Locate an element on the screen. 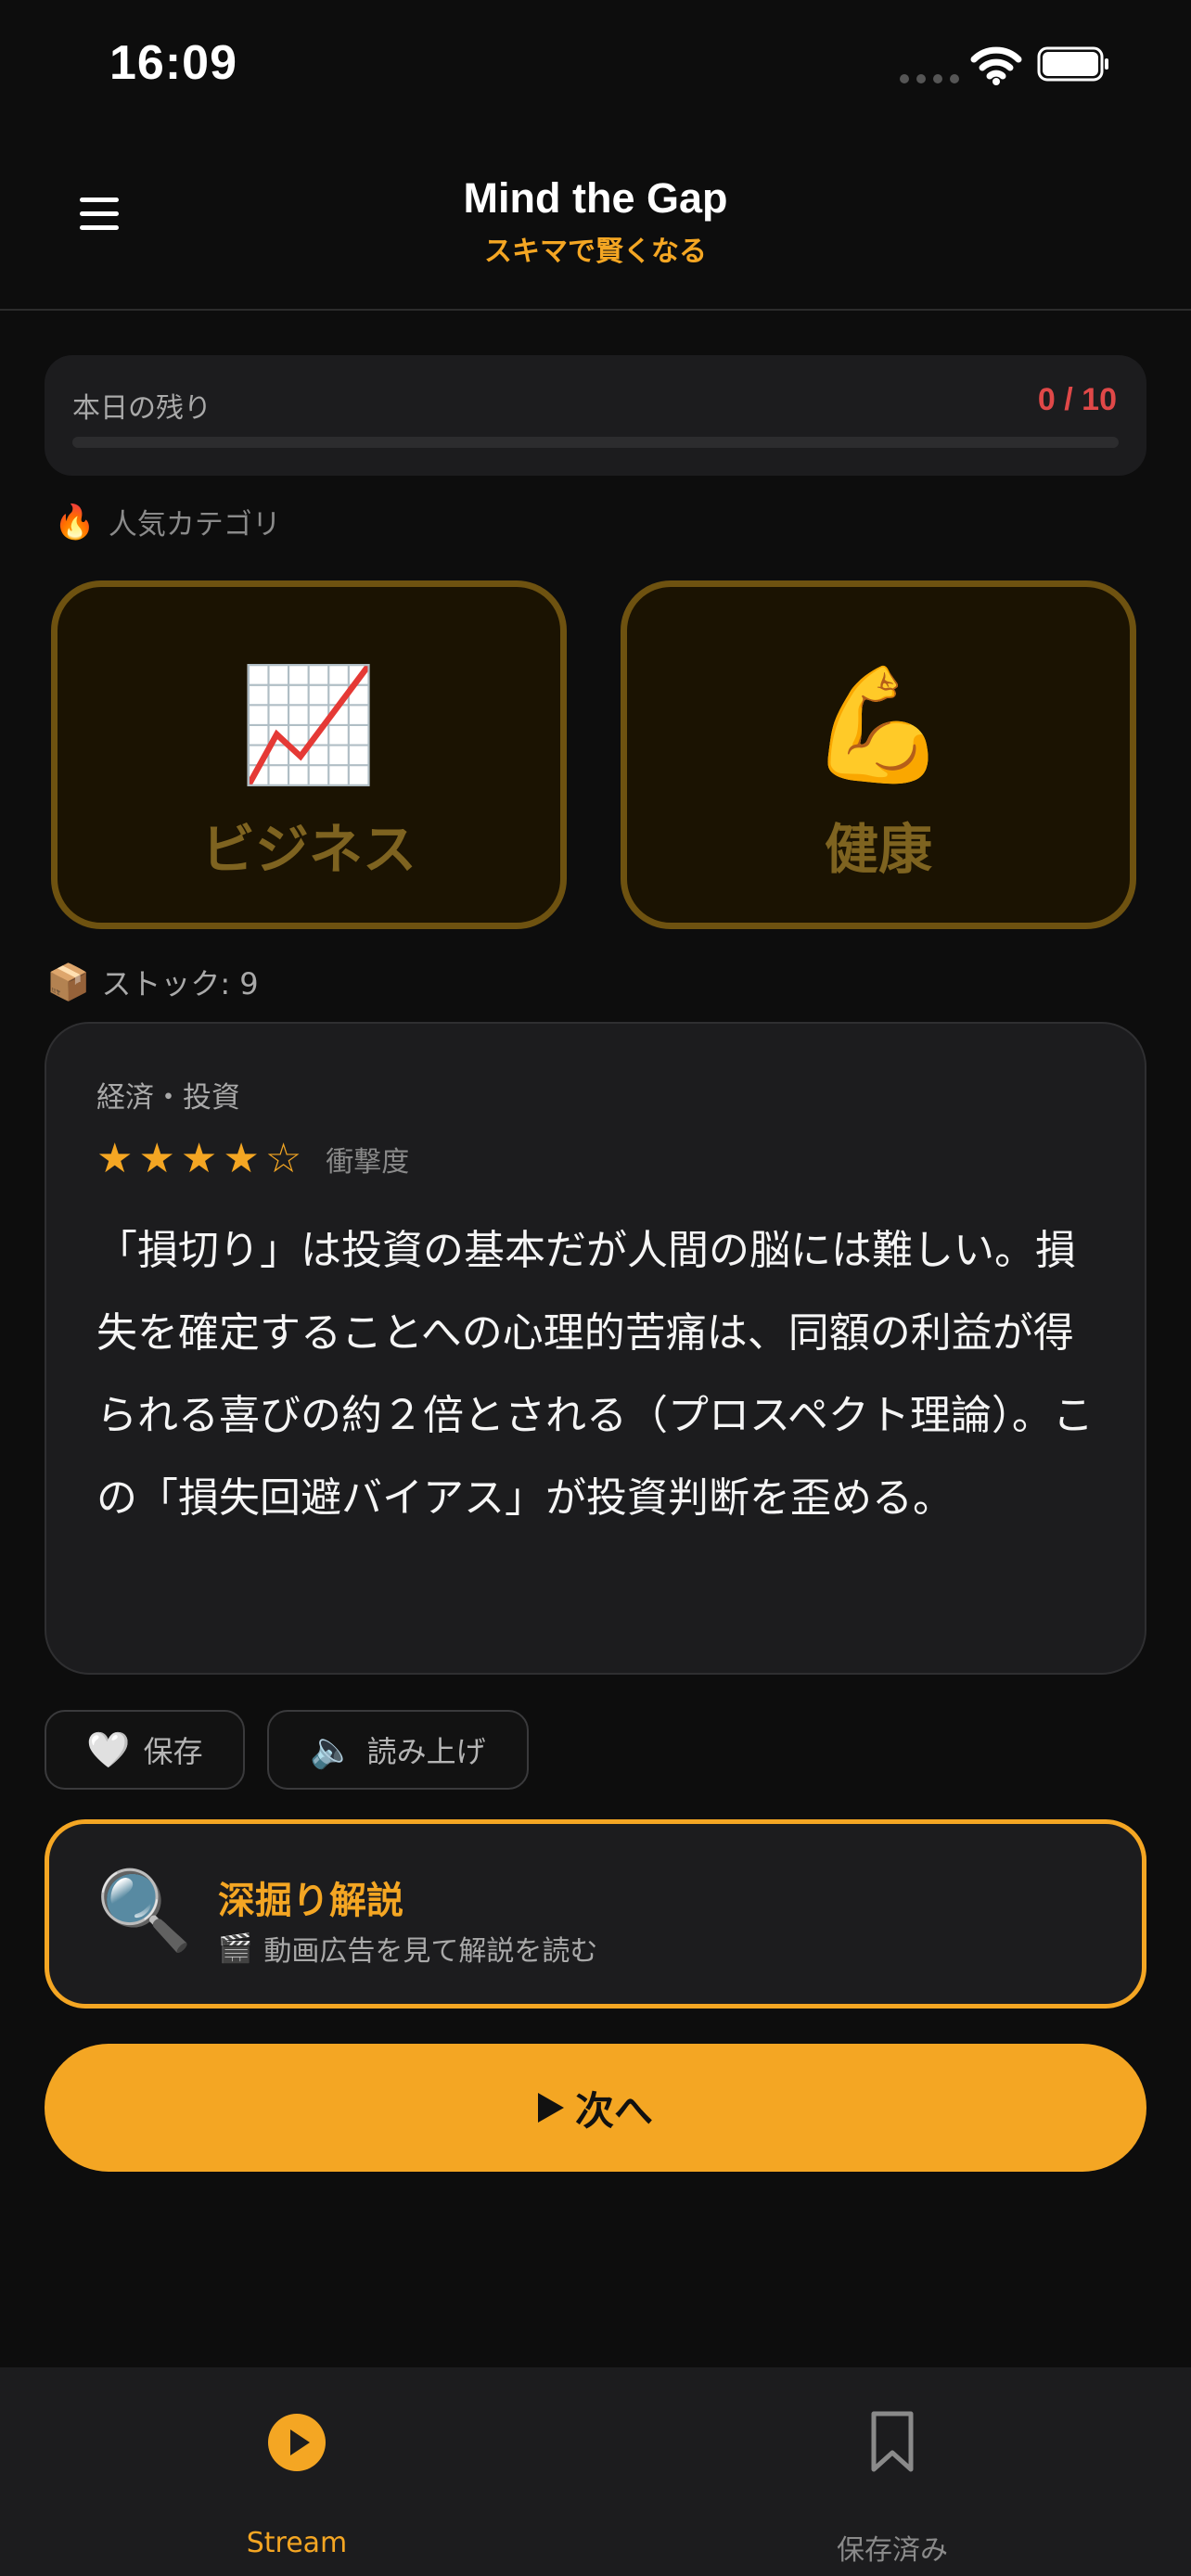 The width and height of the screenshot is (1191, 2576). stock-label: ストック: 9 is located at coordinates (180, 984).